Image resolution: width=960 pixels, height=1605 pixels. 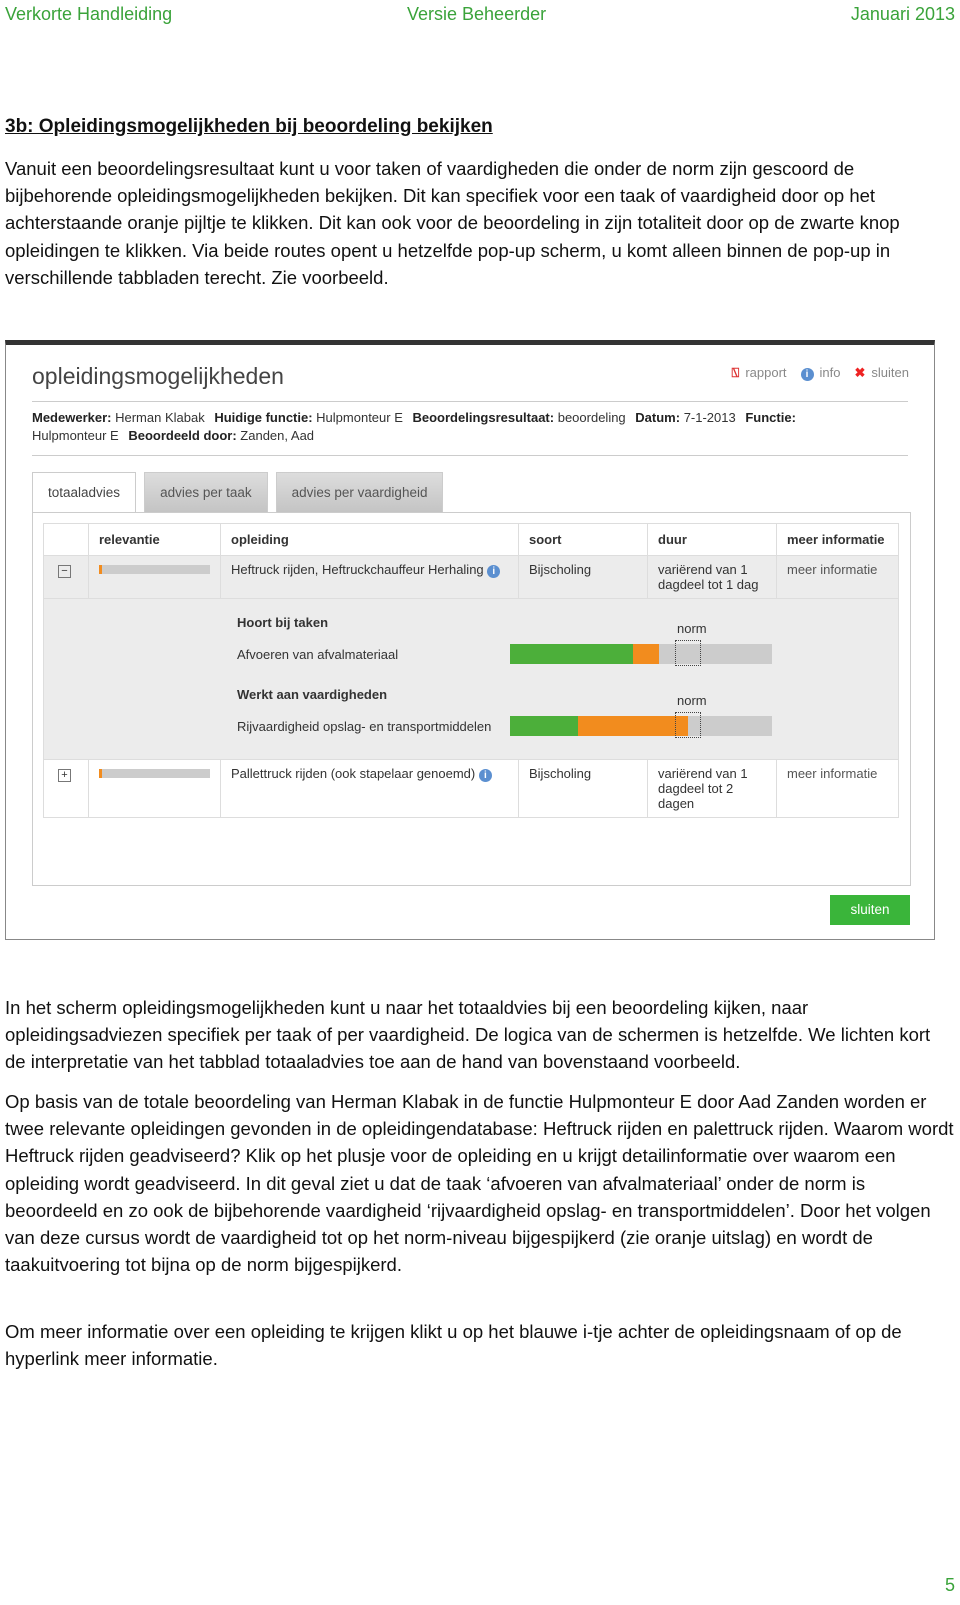 What do you see at coordinates (870, 910) in the screenshot?
I see `sluiten-button: sluiten` at bounding box center [870, 910].